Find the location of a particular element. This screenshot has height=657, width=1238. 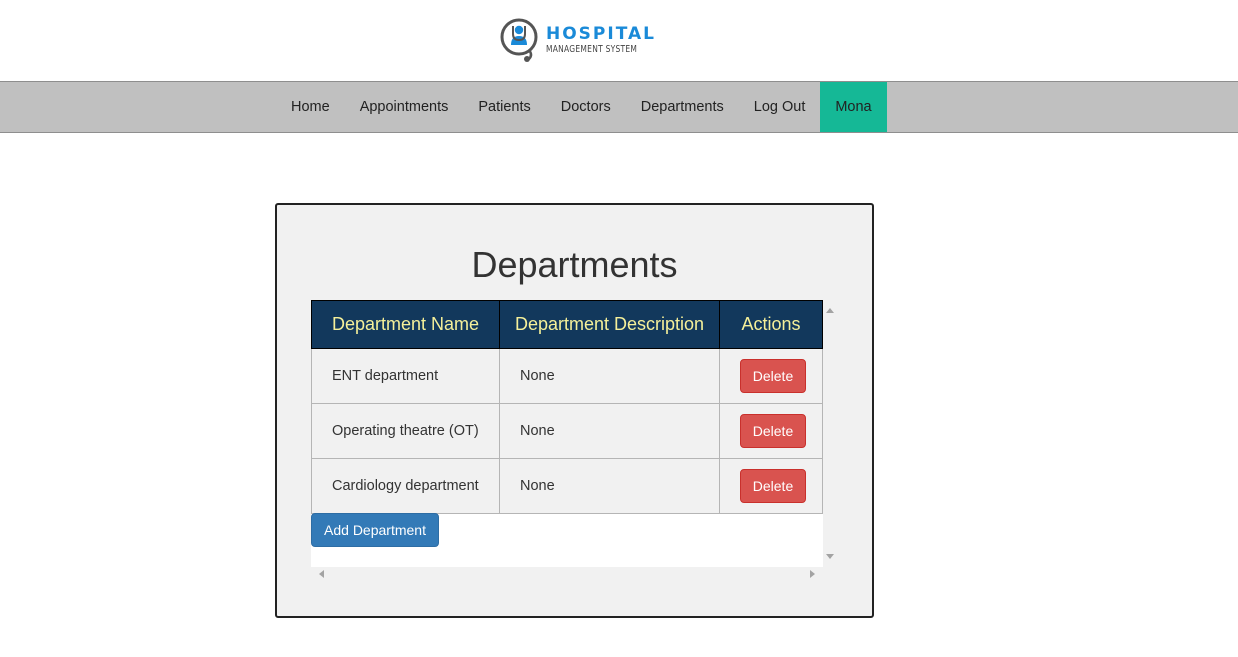

nav-patients: Patients is located at coordinates (504, 107).